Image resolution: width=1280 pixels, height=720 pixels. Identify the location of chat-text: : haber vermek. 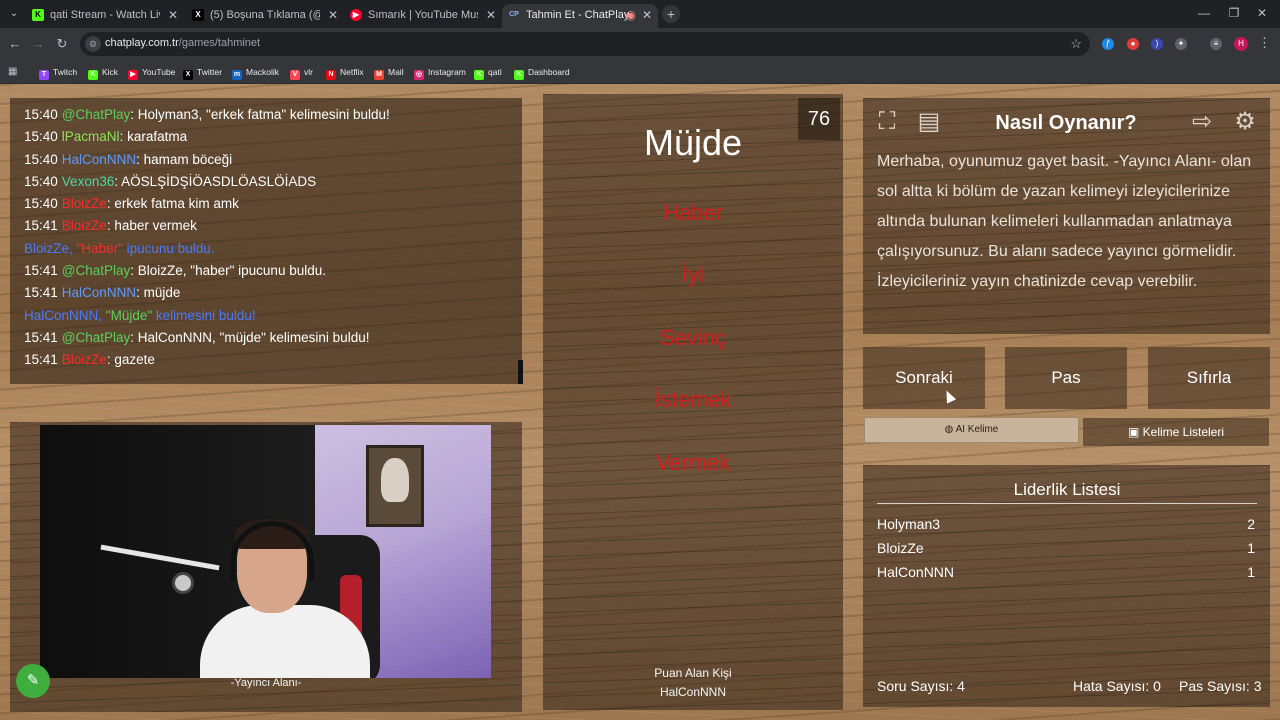
(151, 226).